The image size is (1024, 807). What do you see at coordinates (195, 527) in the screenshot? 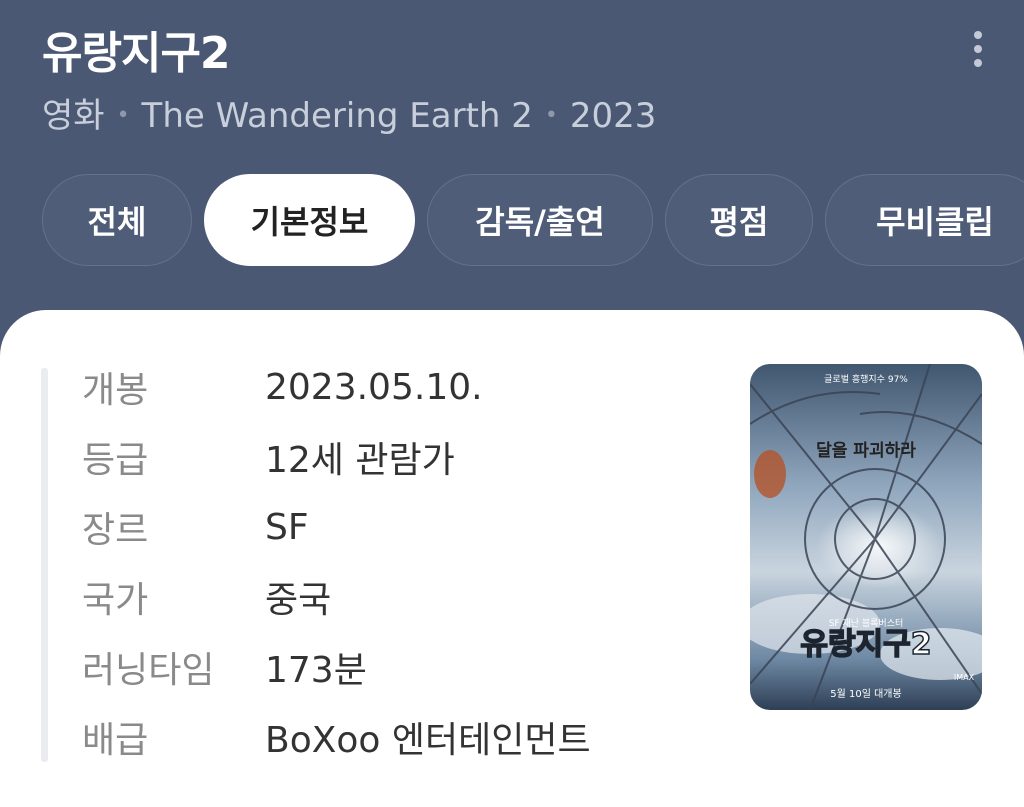
I see `info-row-genre: 장르 SF` at bounding box center [195, 527].